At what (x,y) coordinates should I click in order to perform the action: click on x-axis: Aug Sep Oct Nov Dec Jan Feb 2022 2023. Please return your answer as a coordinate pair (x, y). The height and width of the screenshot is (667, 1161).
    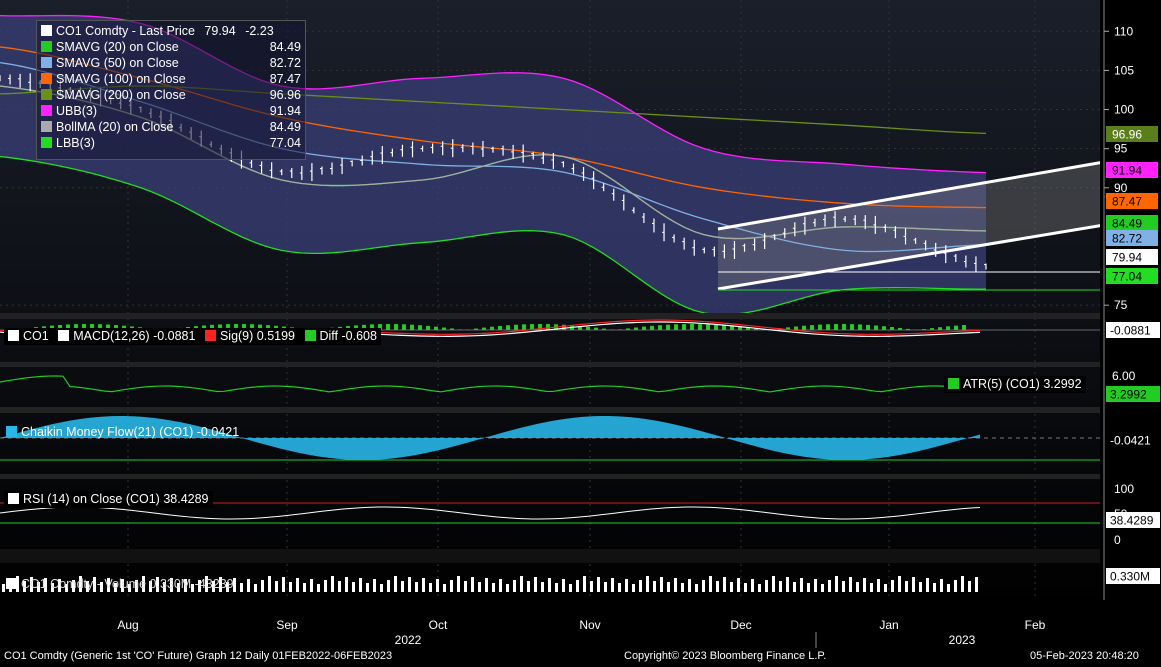
    Looking at the image, I should click on (581, 633).